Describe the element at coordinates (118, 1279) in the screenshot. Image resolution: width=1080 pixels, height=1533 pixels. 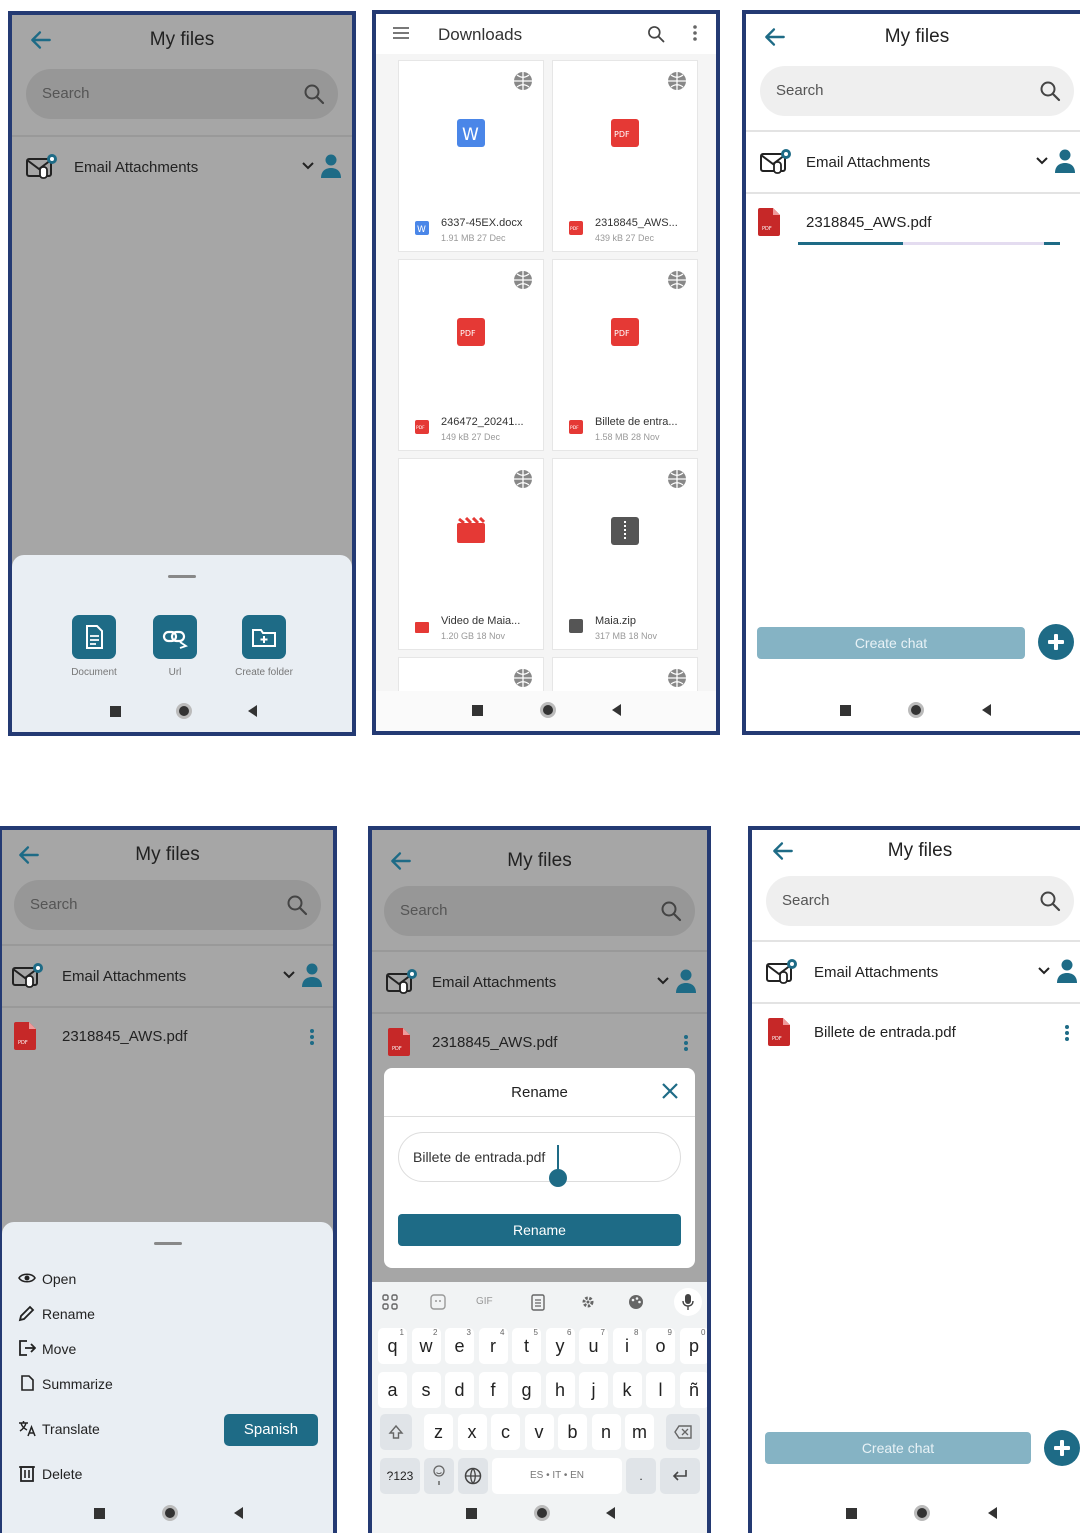
I see `action-open: Open` at that location.